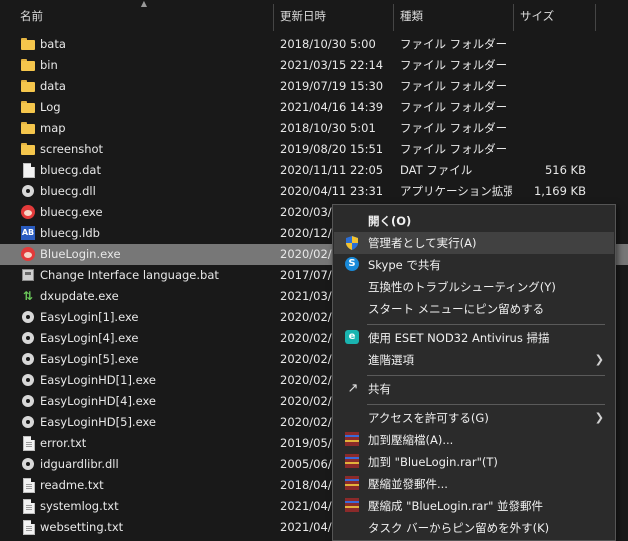 The width and height of the screenshot is (628, 541). I want to click on menu-unpin-taskbar: タスク バーからピン留めを外す(K), so click(474, 528).